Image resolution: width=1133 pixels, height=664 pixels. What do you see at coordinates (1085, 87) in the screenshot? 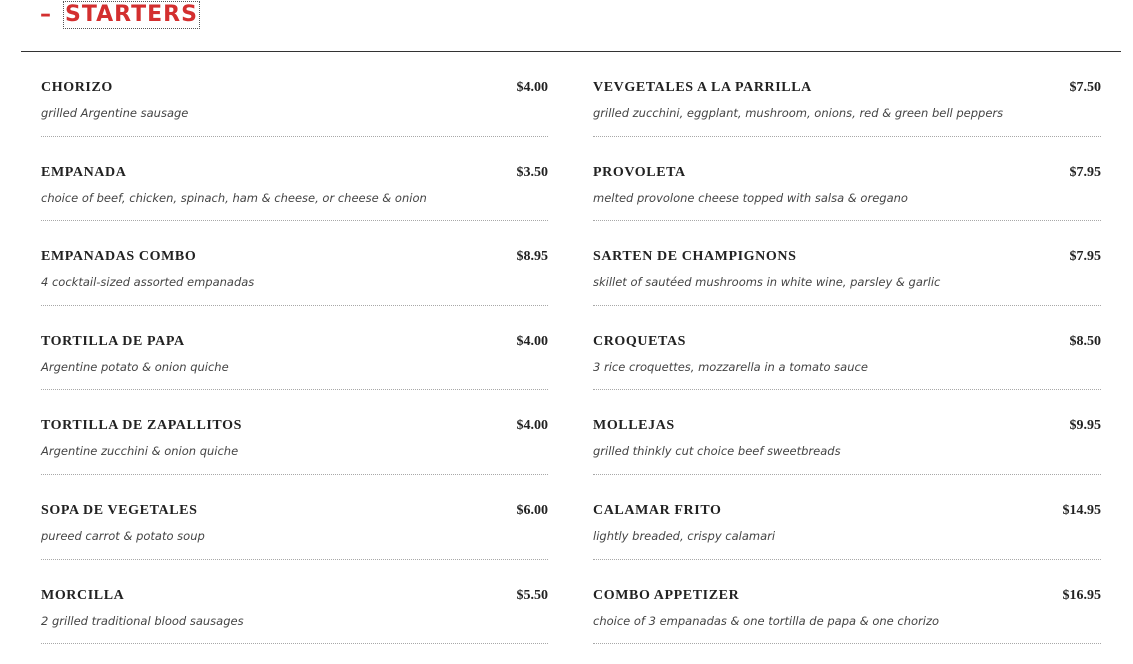
I see `menu-item-price: $7.50` at bounding box center [1085, 87].